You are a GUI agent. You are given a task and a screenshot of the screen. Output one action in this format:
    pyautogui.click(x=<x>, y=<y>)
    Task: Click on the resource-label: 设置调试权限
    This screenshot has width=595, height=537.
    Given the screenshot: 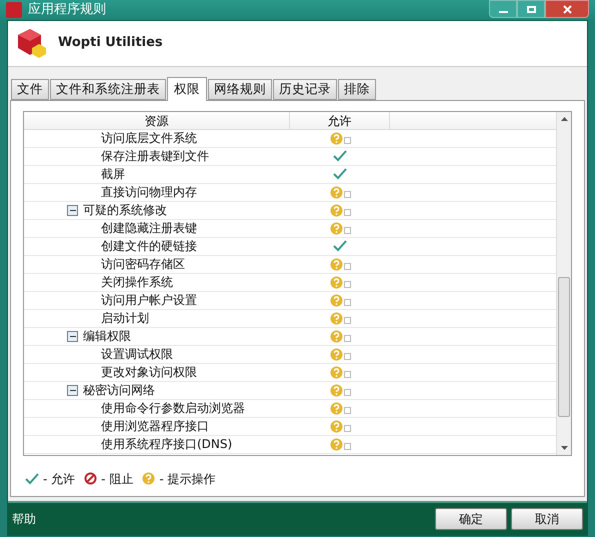 What is the action you would take?
    pyautogui.click(x=137, y=355)
    